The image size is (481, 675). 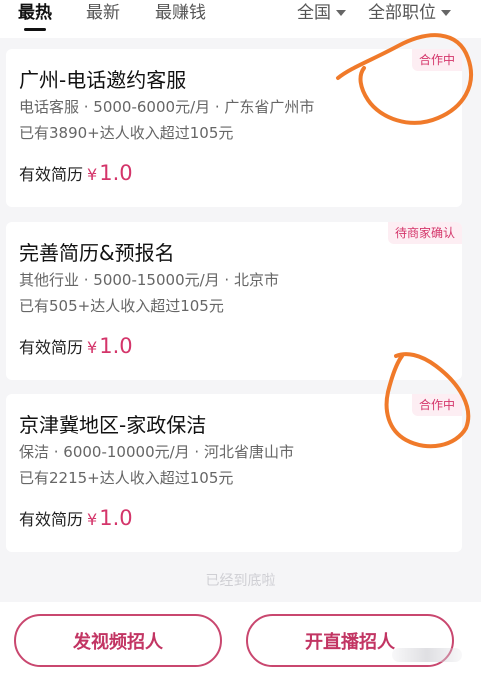 What do you see at coordinates (314, 13) in the screenshot?
I see `region-dropdown-label: 全国` at bounding box center [314, 13].